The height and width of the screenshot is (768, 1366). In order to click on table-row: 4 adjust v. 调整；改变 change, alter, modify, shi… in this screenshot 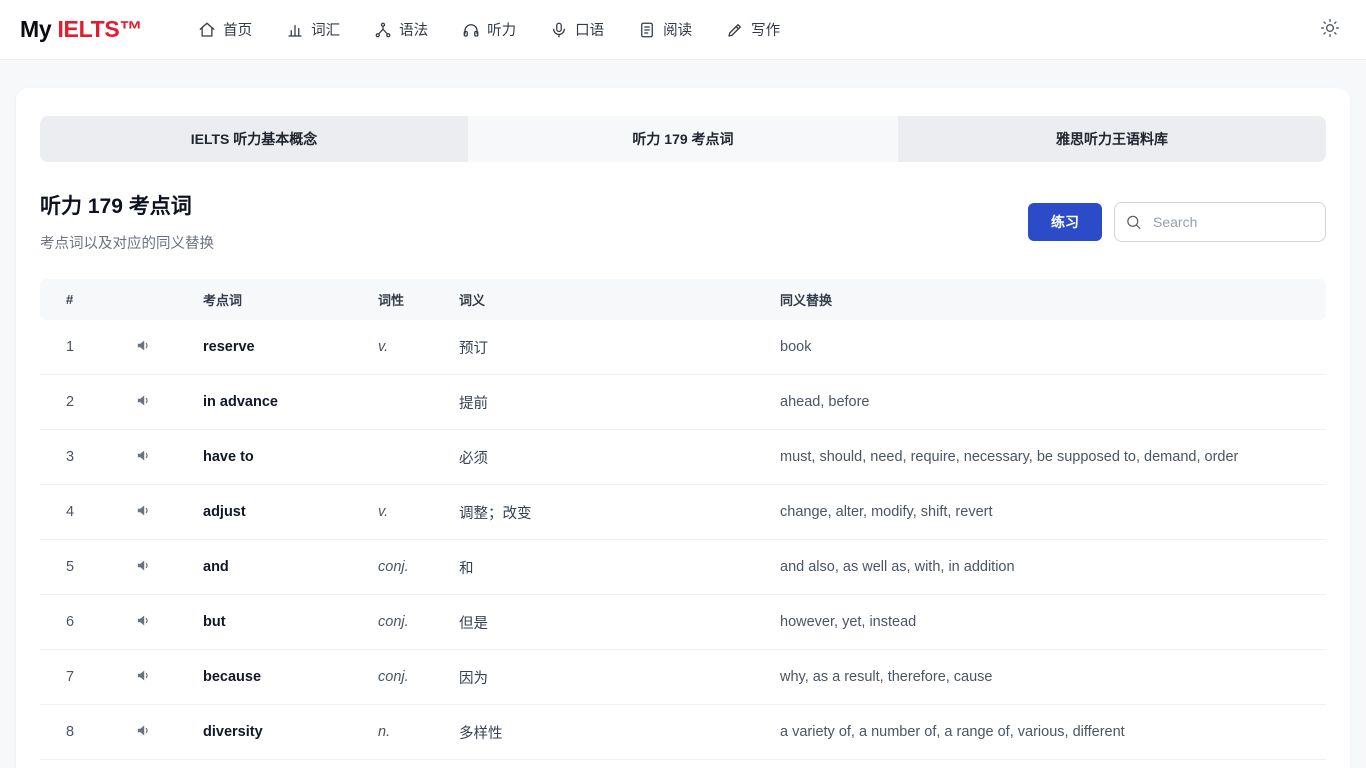, I will do `click(683, 512)`.